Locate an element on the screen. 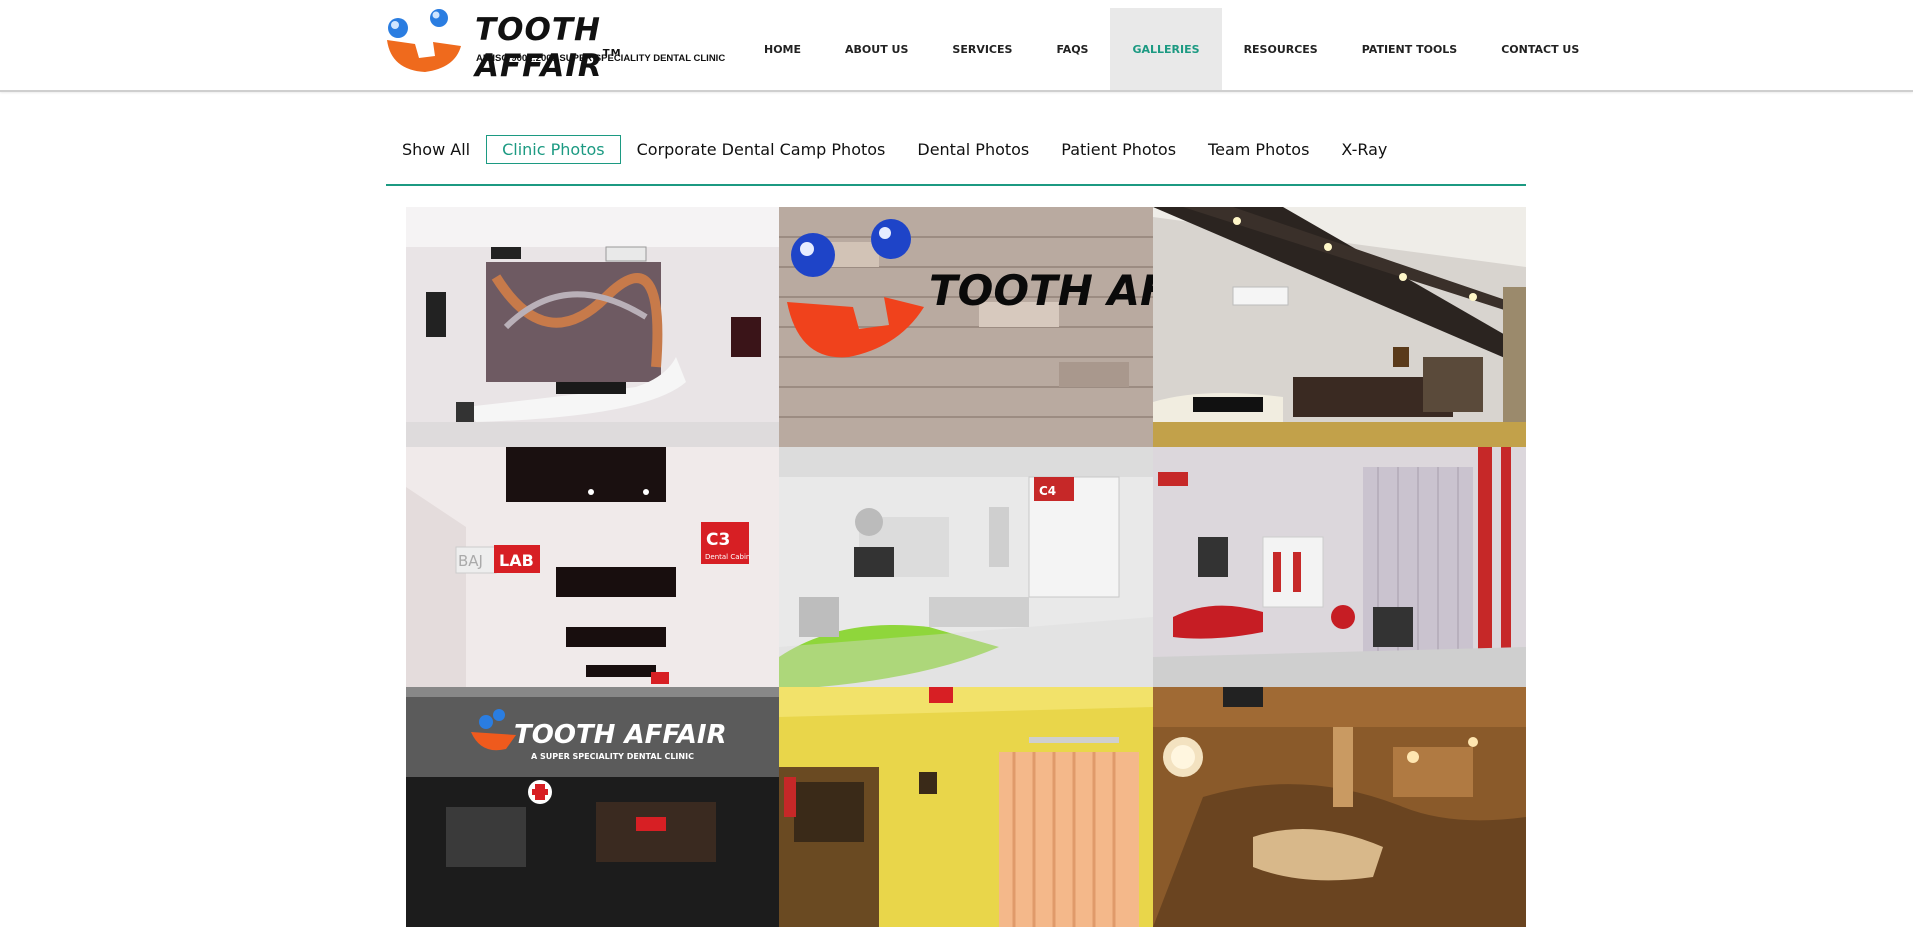 This screenshot has width=1913, height=927. lab-sign: LAB is located at coordinates (516, 560).